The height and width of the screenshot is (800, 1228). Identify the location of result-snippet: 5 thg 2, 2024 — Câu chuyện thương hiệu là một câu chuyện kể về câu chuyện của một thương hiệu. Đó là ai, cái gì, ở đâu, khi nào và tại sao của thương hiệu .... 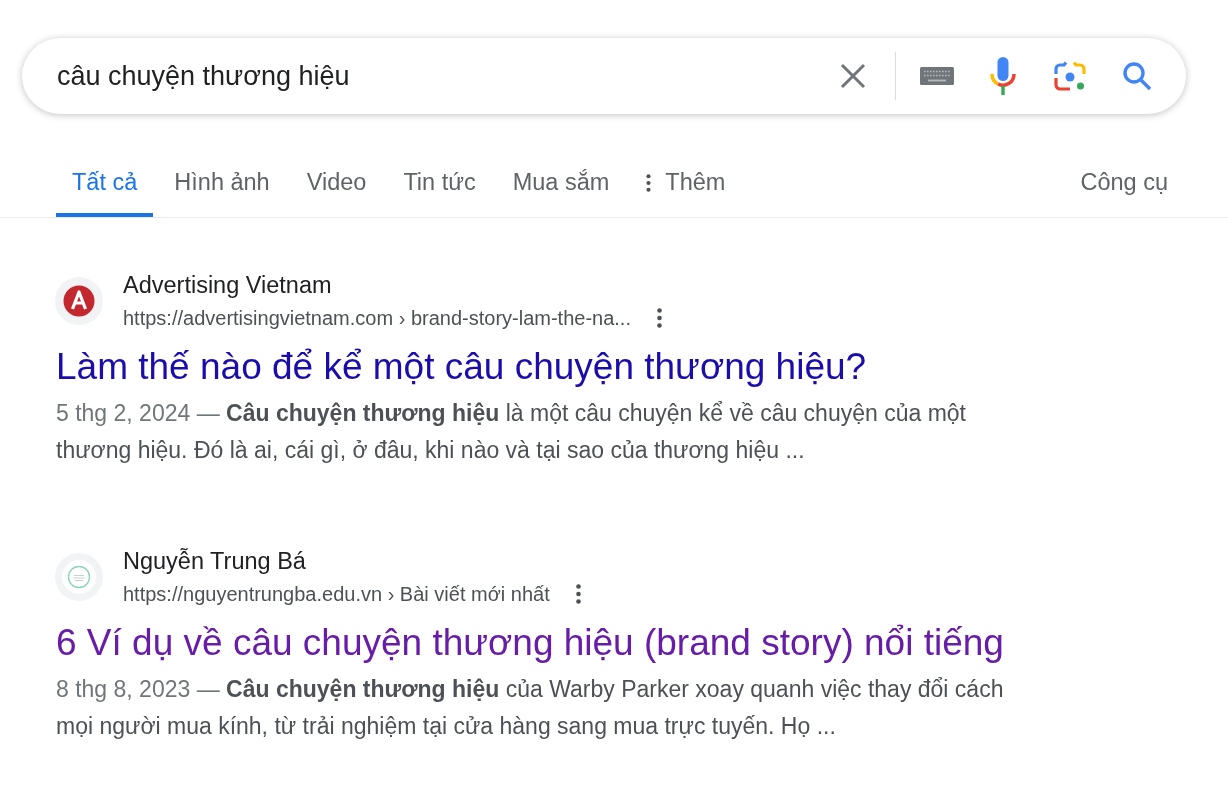
(511, 432).